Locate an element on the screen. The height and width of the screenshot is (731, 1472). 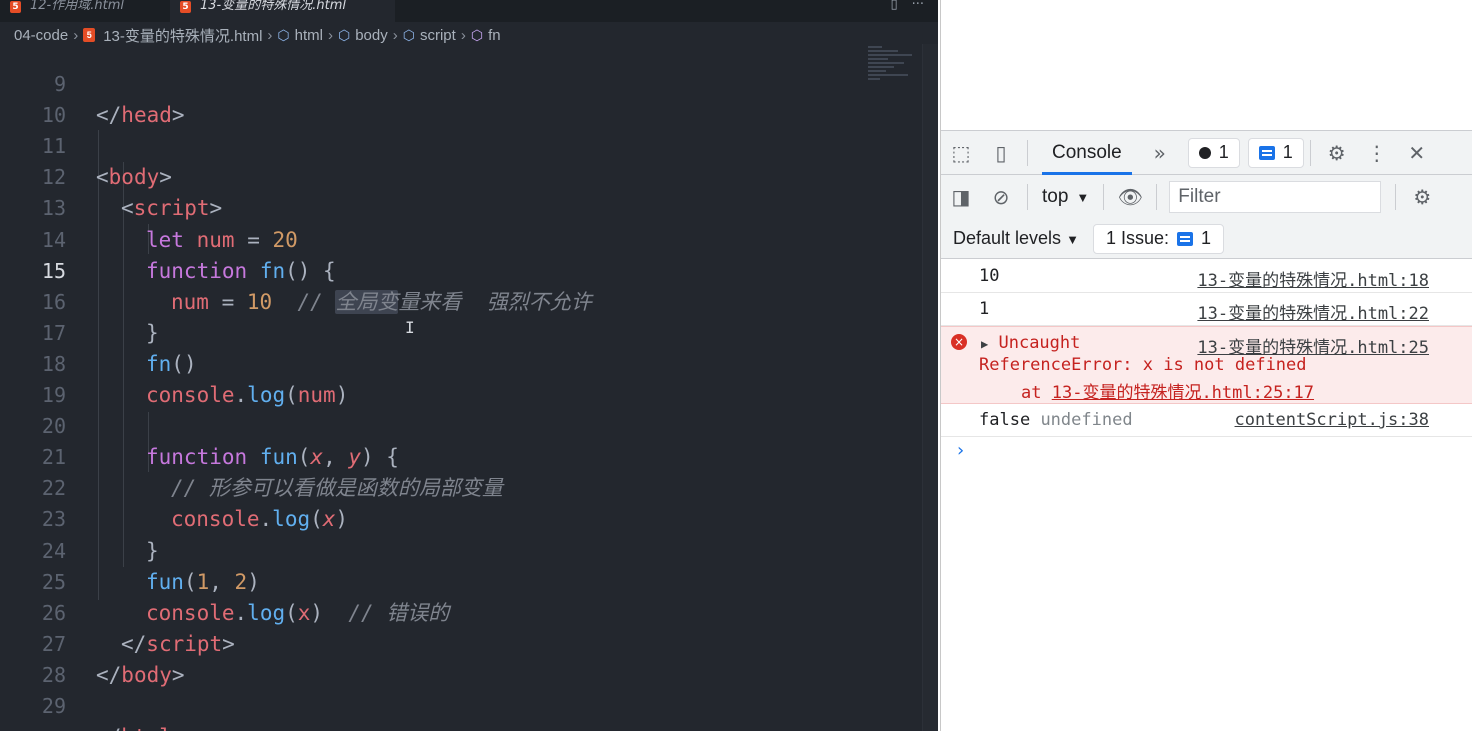
device-icon: ▯ is located at coordinates (1001, 153).